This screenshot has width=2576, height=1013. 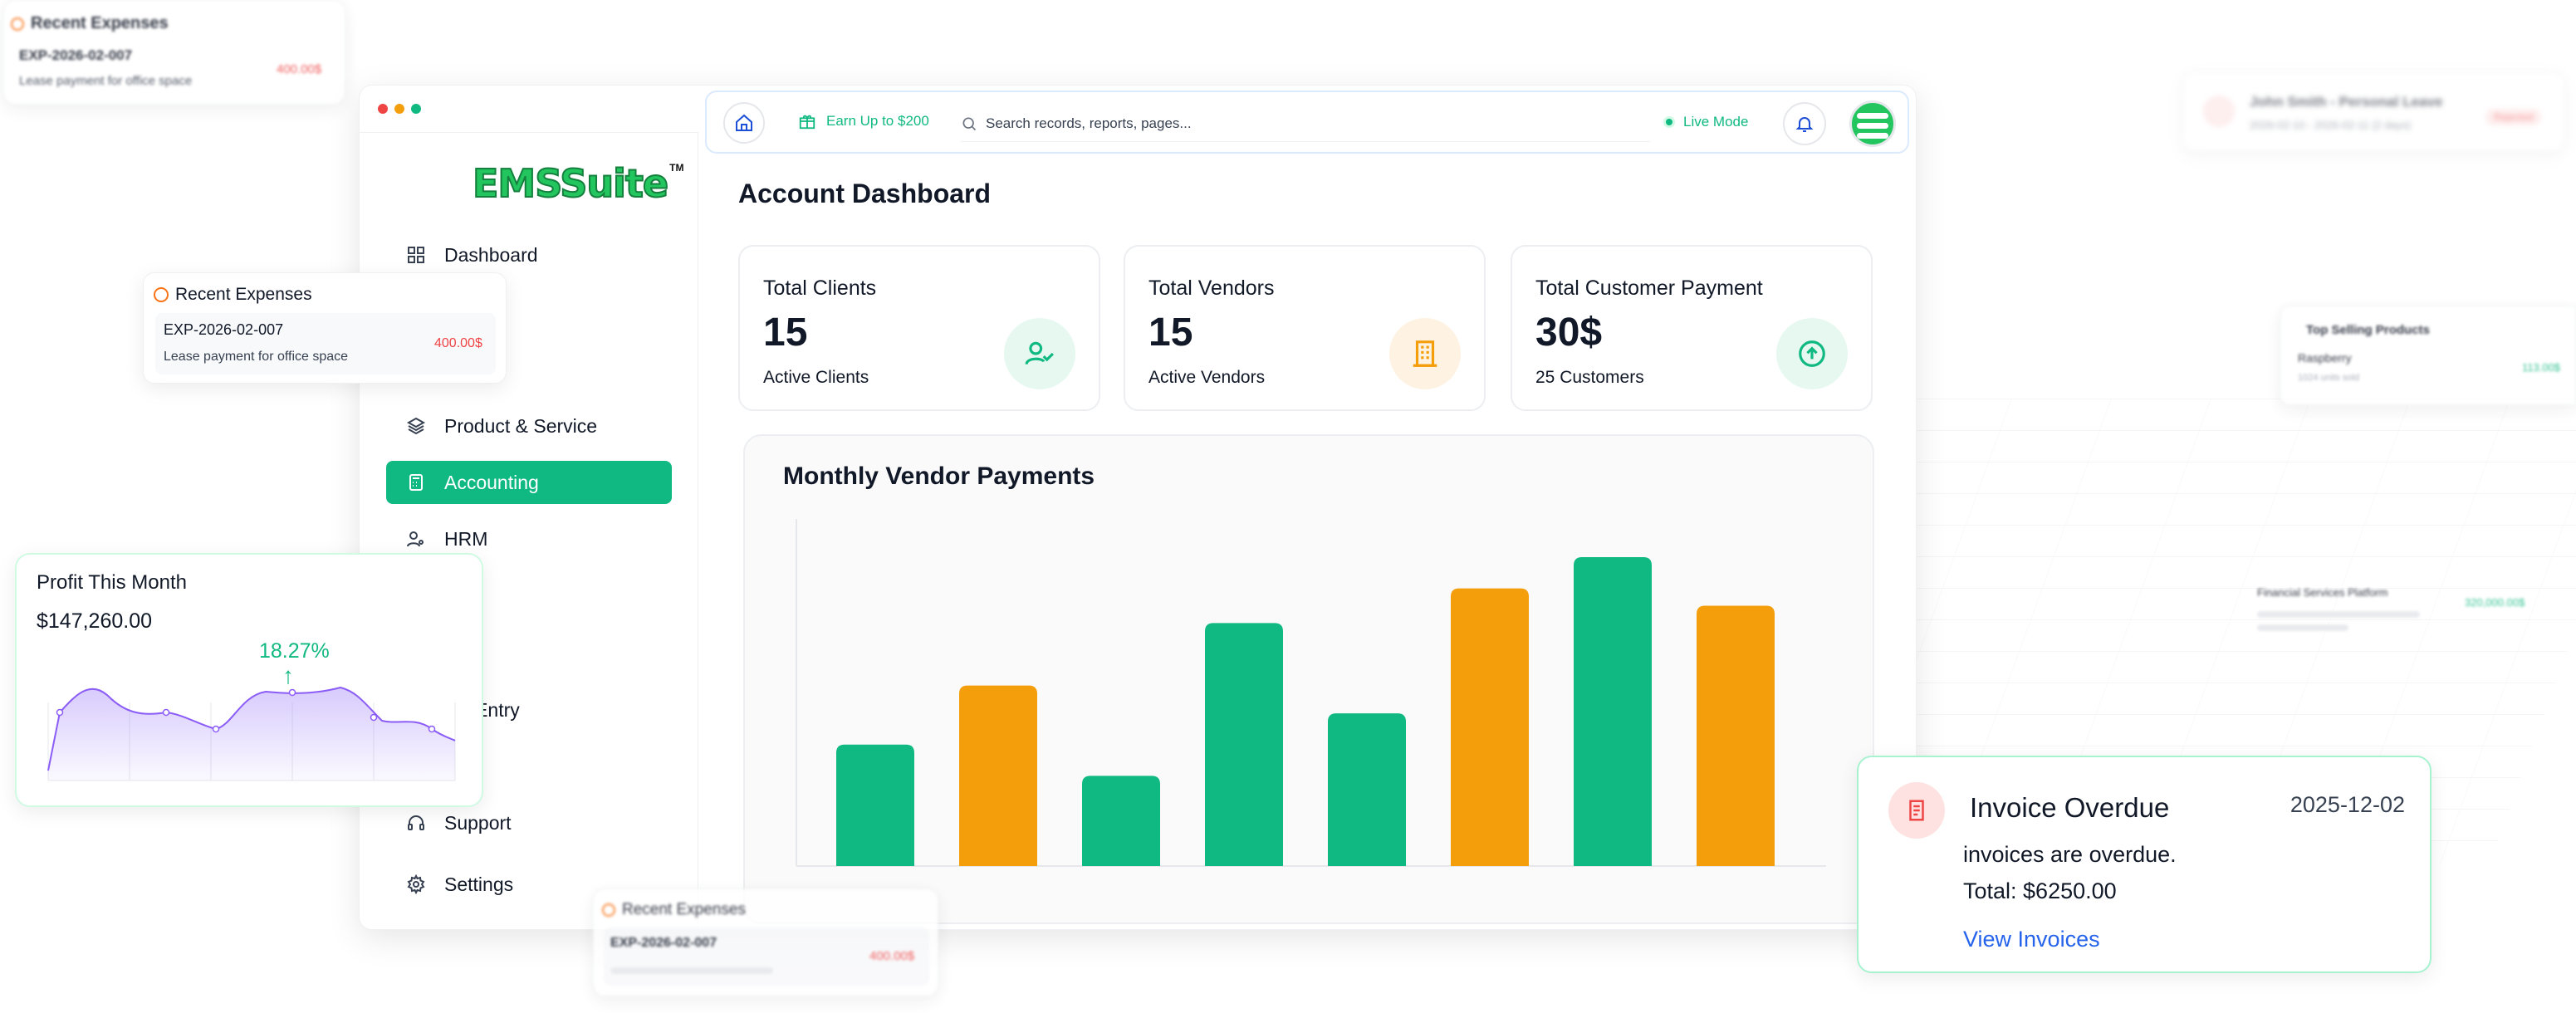 What do you see at coordinates (820, 288) in the screenshot?
I see `stat-label: Total Clients` at bounding box center [820, 288].